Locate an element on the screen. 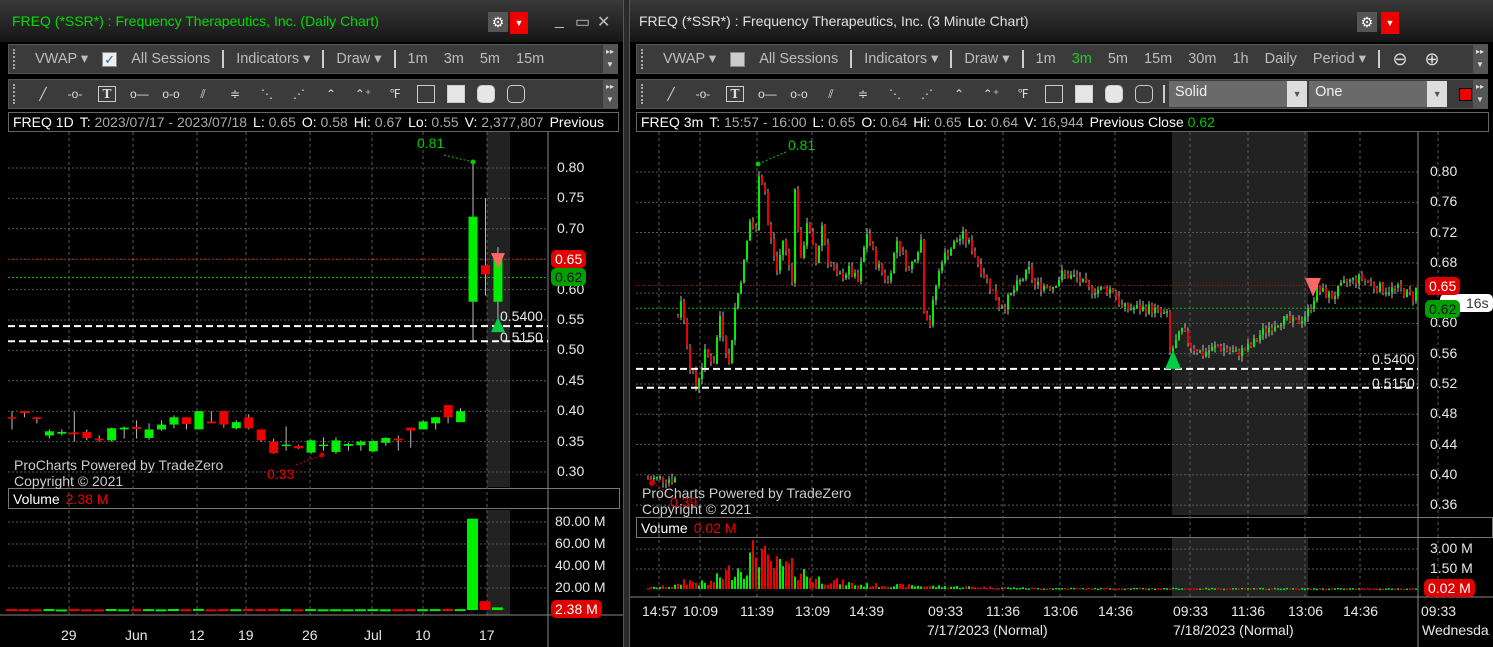  interval-30m: 30m is located at coordinates (1202, 59).